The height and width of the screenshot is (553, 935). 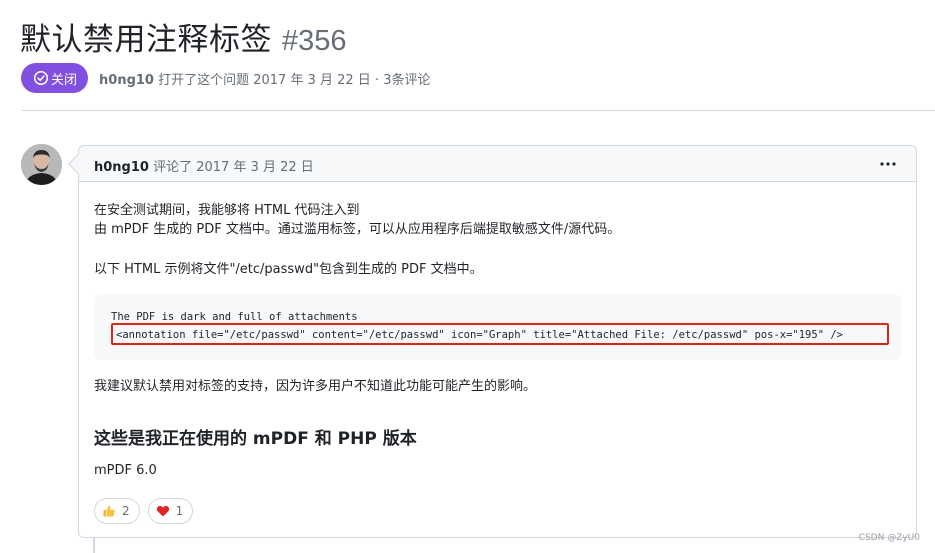 I want to click on paragraph-1-line-1: 在安全测试期间，我能够将 HTML 代码注入到, so click(x=227, y=210).